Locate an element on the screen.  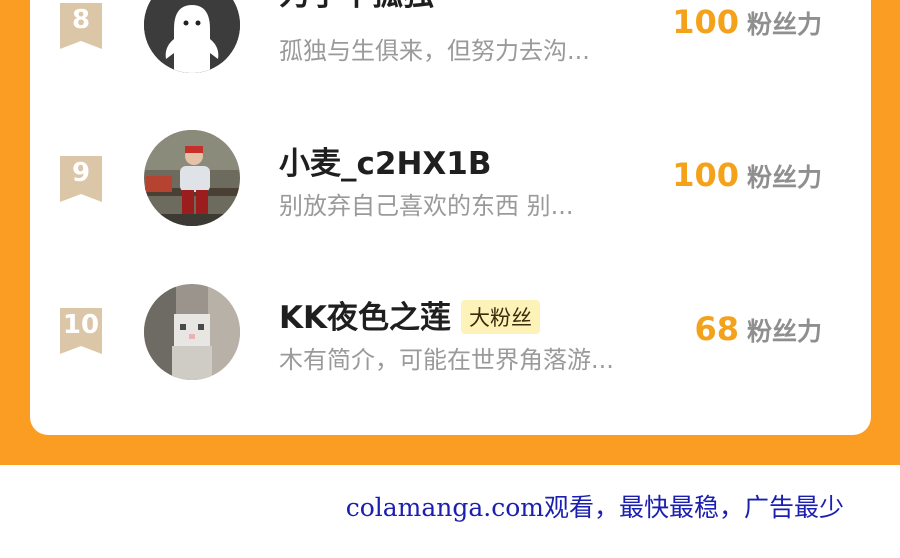
cat-avatar-icon is located at coordinates (192, 332).